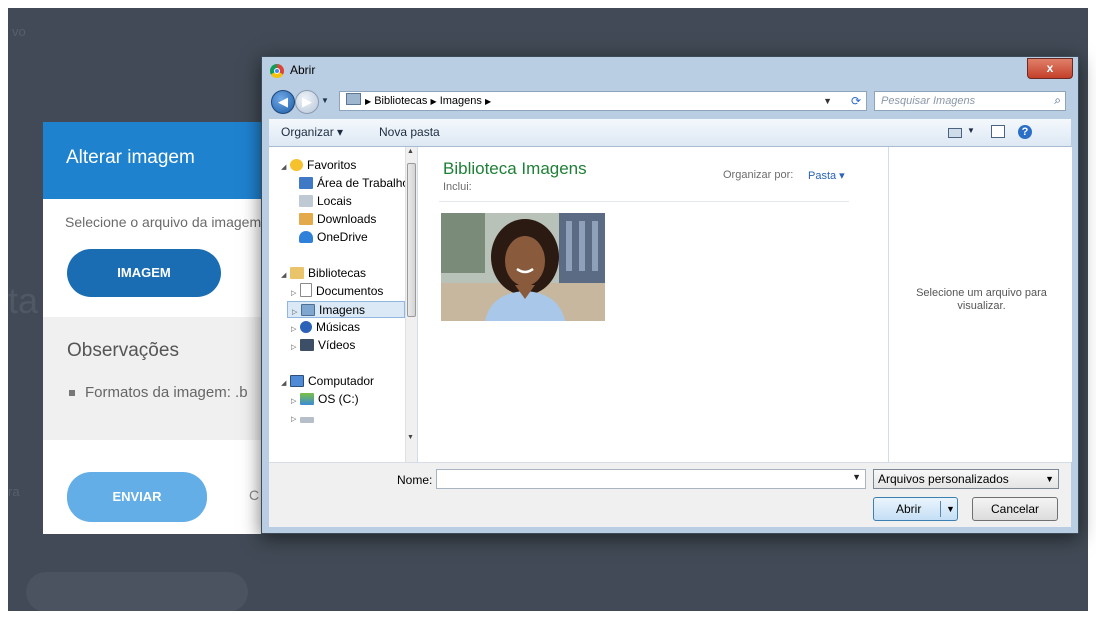 The height and width of the screenshot is (619, 1096). I want to click on help-icon: ?, so click(1025, 132).